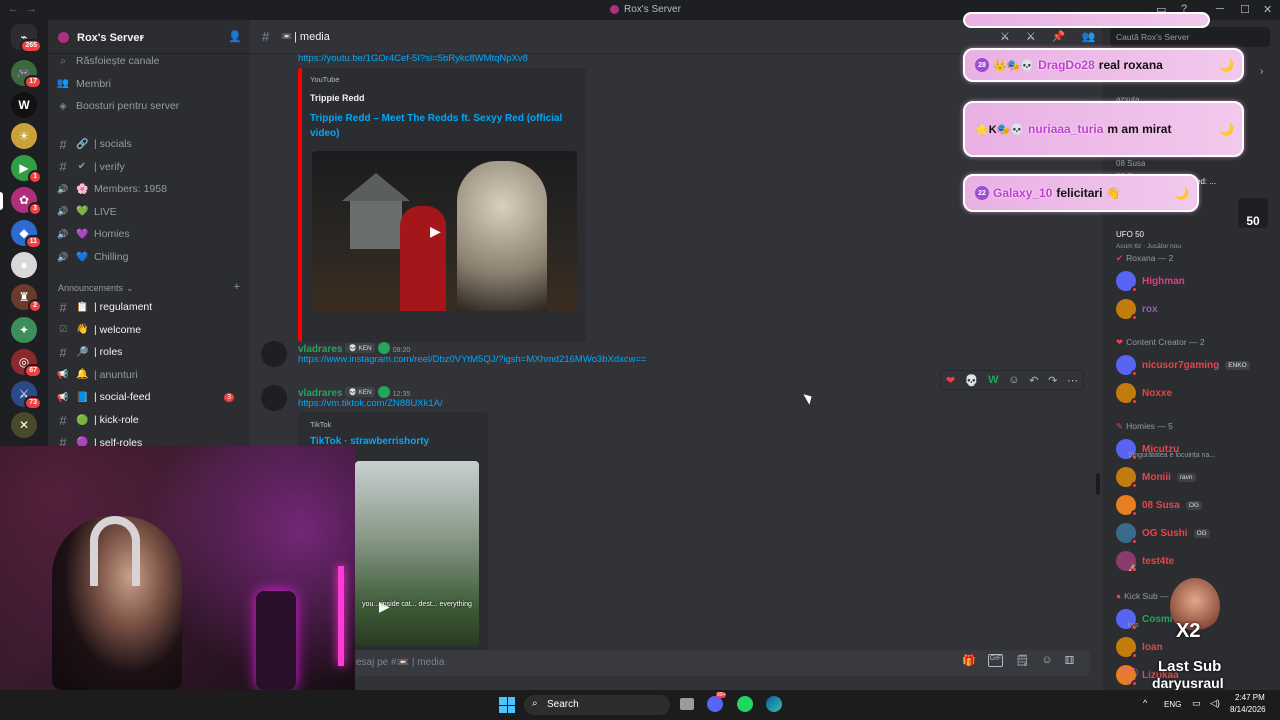  I want to click on server-header: Rox's Server ⌄ 👤, so click(149, 37).